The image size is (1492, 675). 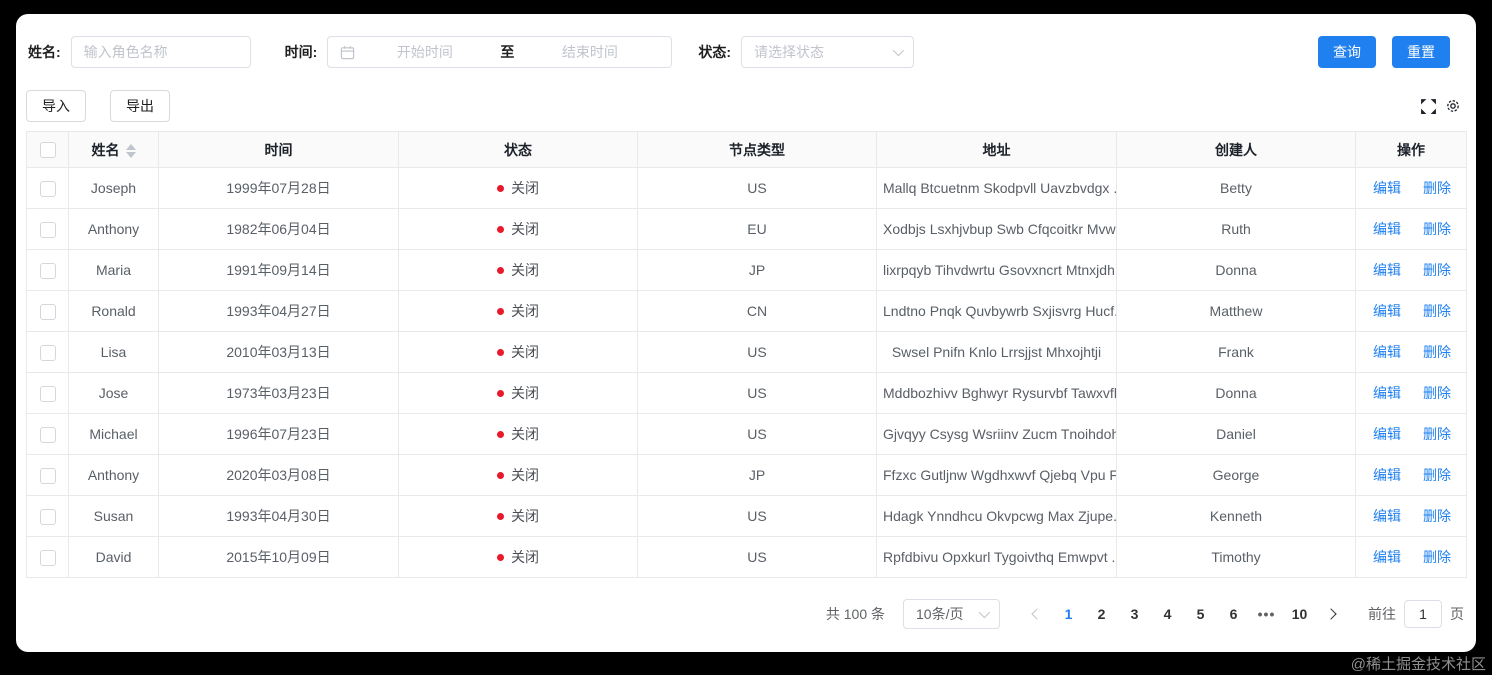 What do you see at coordinates (56, 106) in the screenshot?
I see `import-button: 导入` at bounding box center [56, 106].